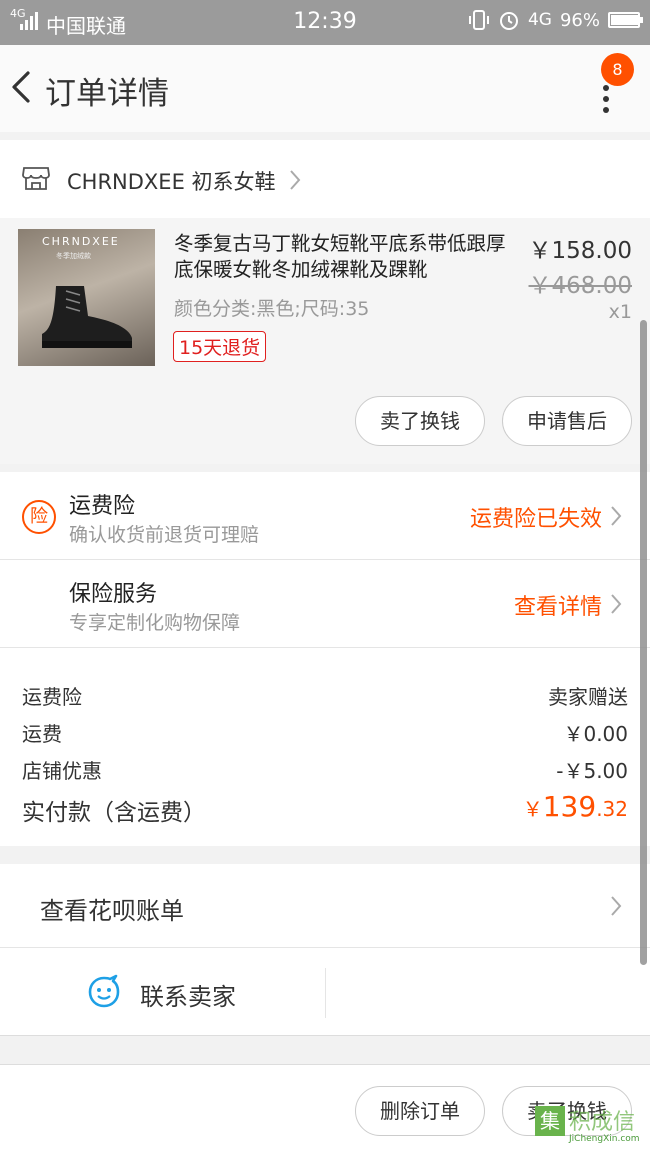 Image resolution: width=650 pixels, height=1155 pixels. I want to click on product-title: 冬季复古马丁靴女短靴平底系带低跟厚底保暖女靴冬加绒裸靴及踝靴, so click(349, 257).